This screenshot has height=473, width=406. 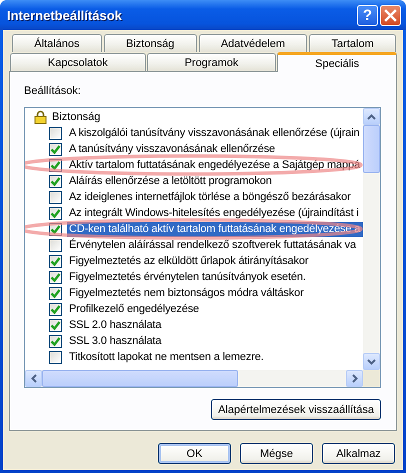 What do you see at coordinates (186, 293) in the screenshot?
I see `setting-option: Figyelmeztetés nem biztonságos módra váltáskor` at bounding box center [186, 293].